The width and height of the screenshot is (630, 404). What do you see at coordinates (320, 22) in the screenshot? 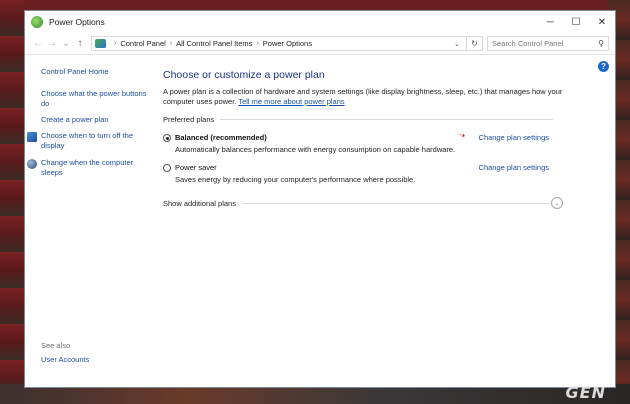
I see `title-bar: Power Options ─ ☐ ✕` at bounding box center [320, 22].